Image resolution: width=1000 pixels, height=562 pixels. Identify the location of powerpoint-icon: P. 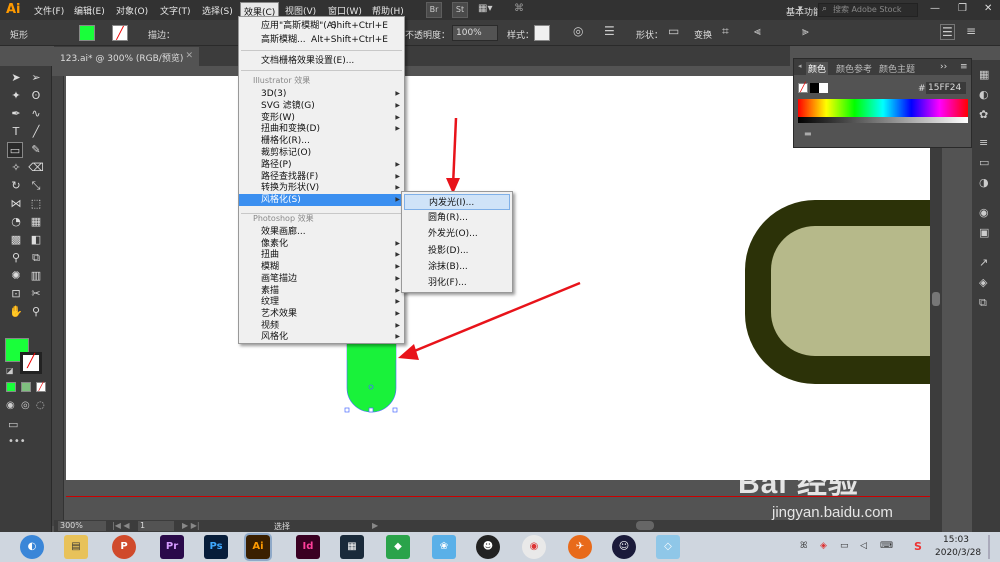
(124, 547).